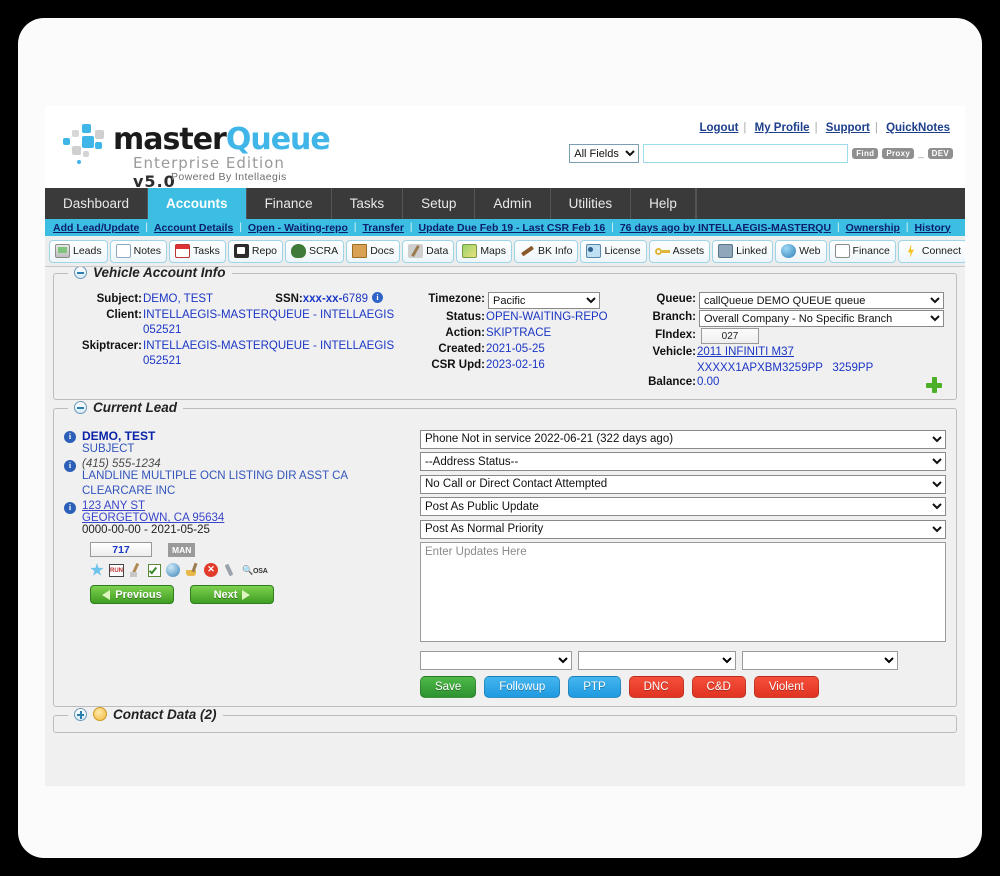  What do you see at coordinates (786, 686) in the screenshot?
I see `violent-button: Violent` at bounding box center [786, 686].